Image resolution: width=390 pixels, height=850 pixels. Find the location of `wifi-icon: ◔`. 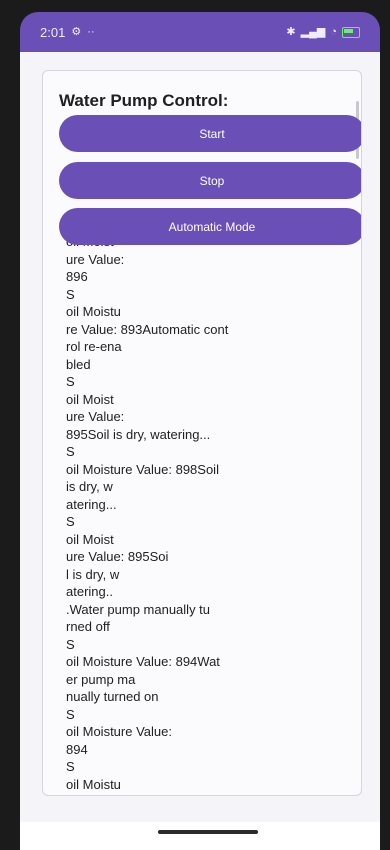

wifi-icon: ◔ is located at coordinates (333, 31).